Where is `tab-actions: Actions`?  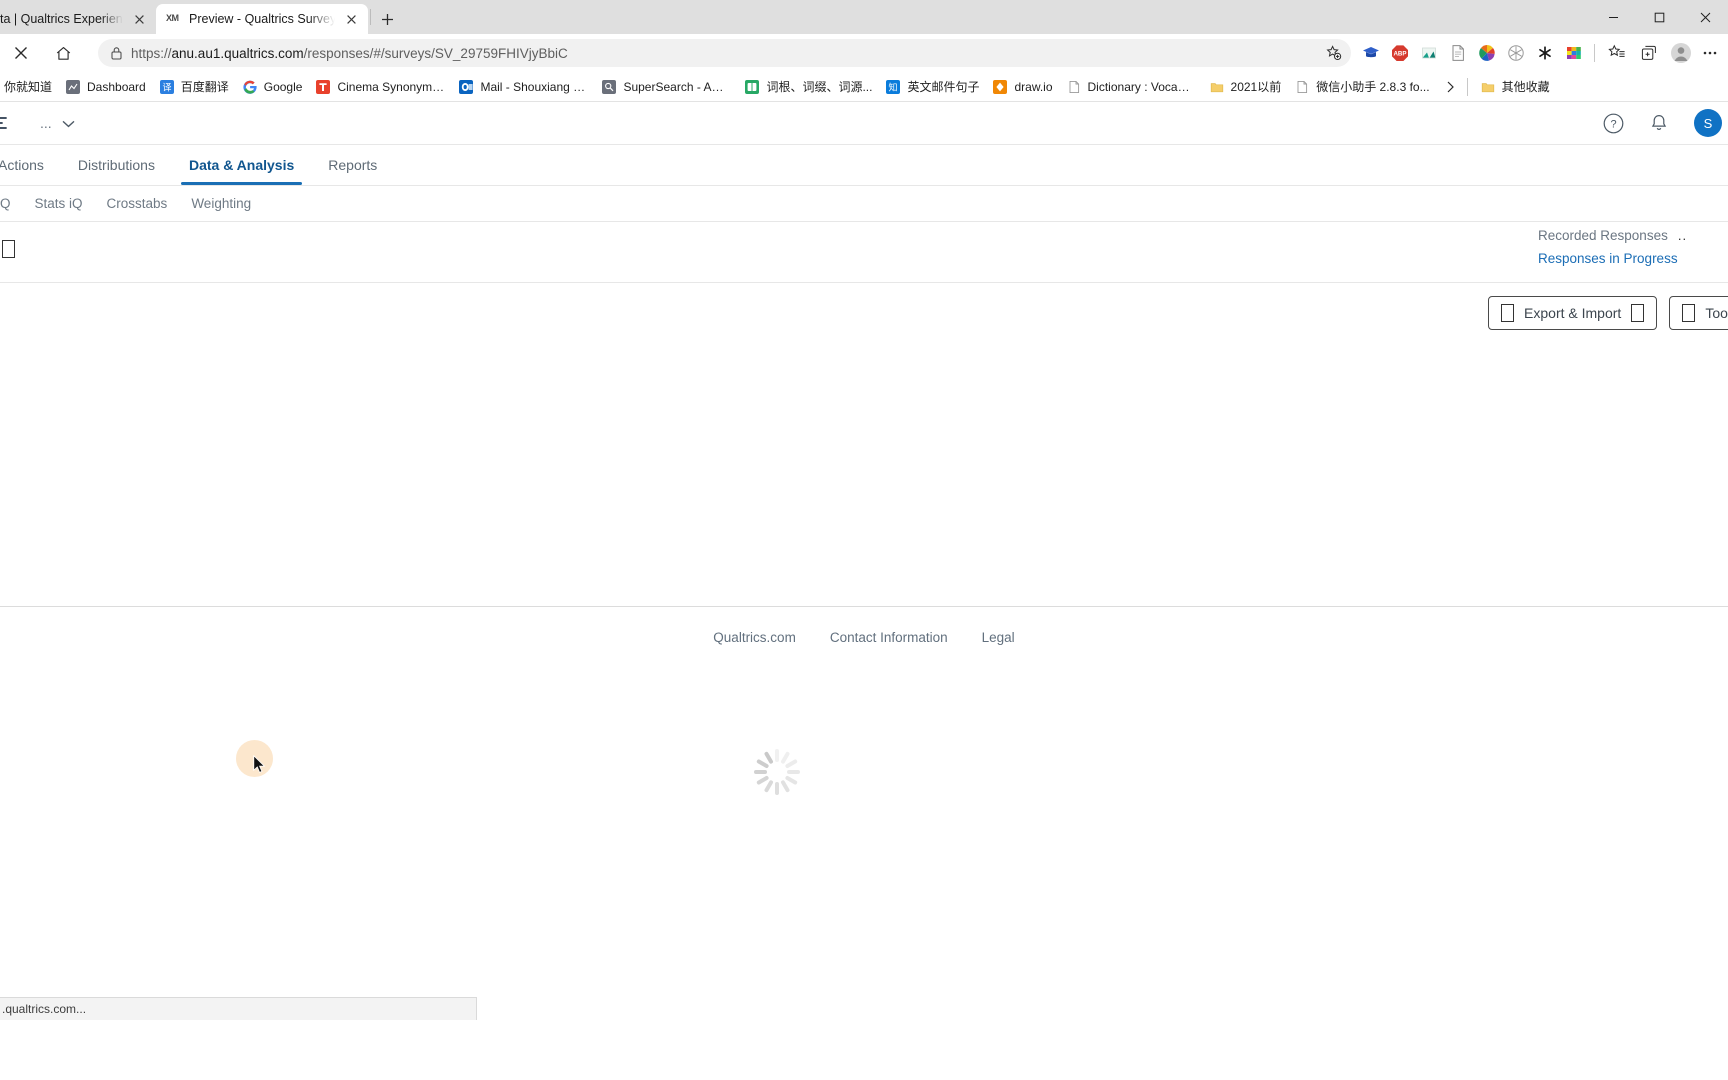
tab-actions: Actions is located at coordinates (30, 165).